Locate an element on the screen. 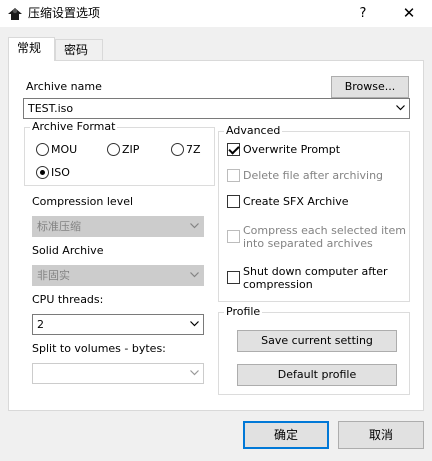  create-sfx-checkbox is located at coordinates (233, 201).